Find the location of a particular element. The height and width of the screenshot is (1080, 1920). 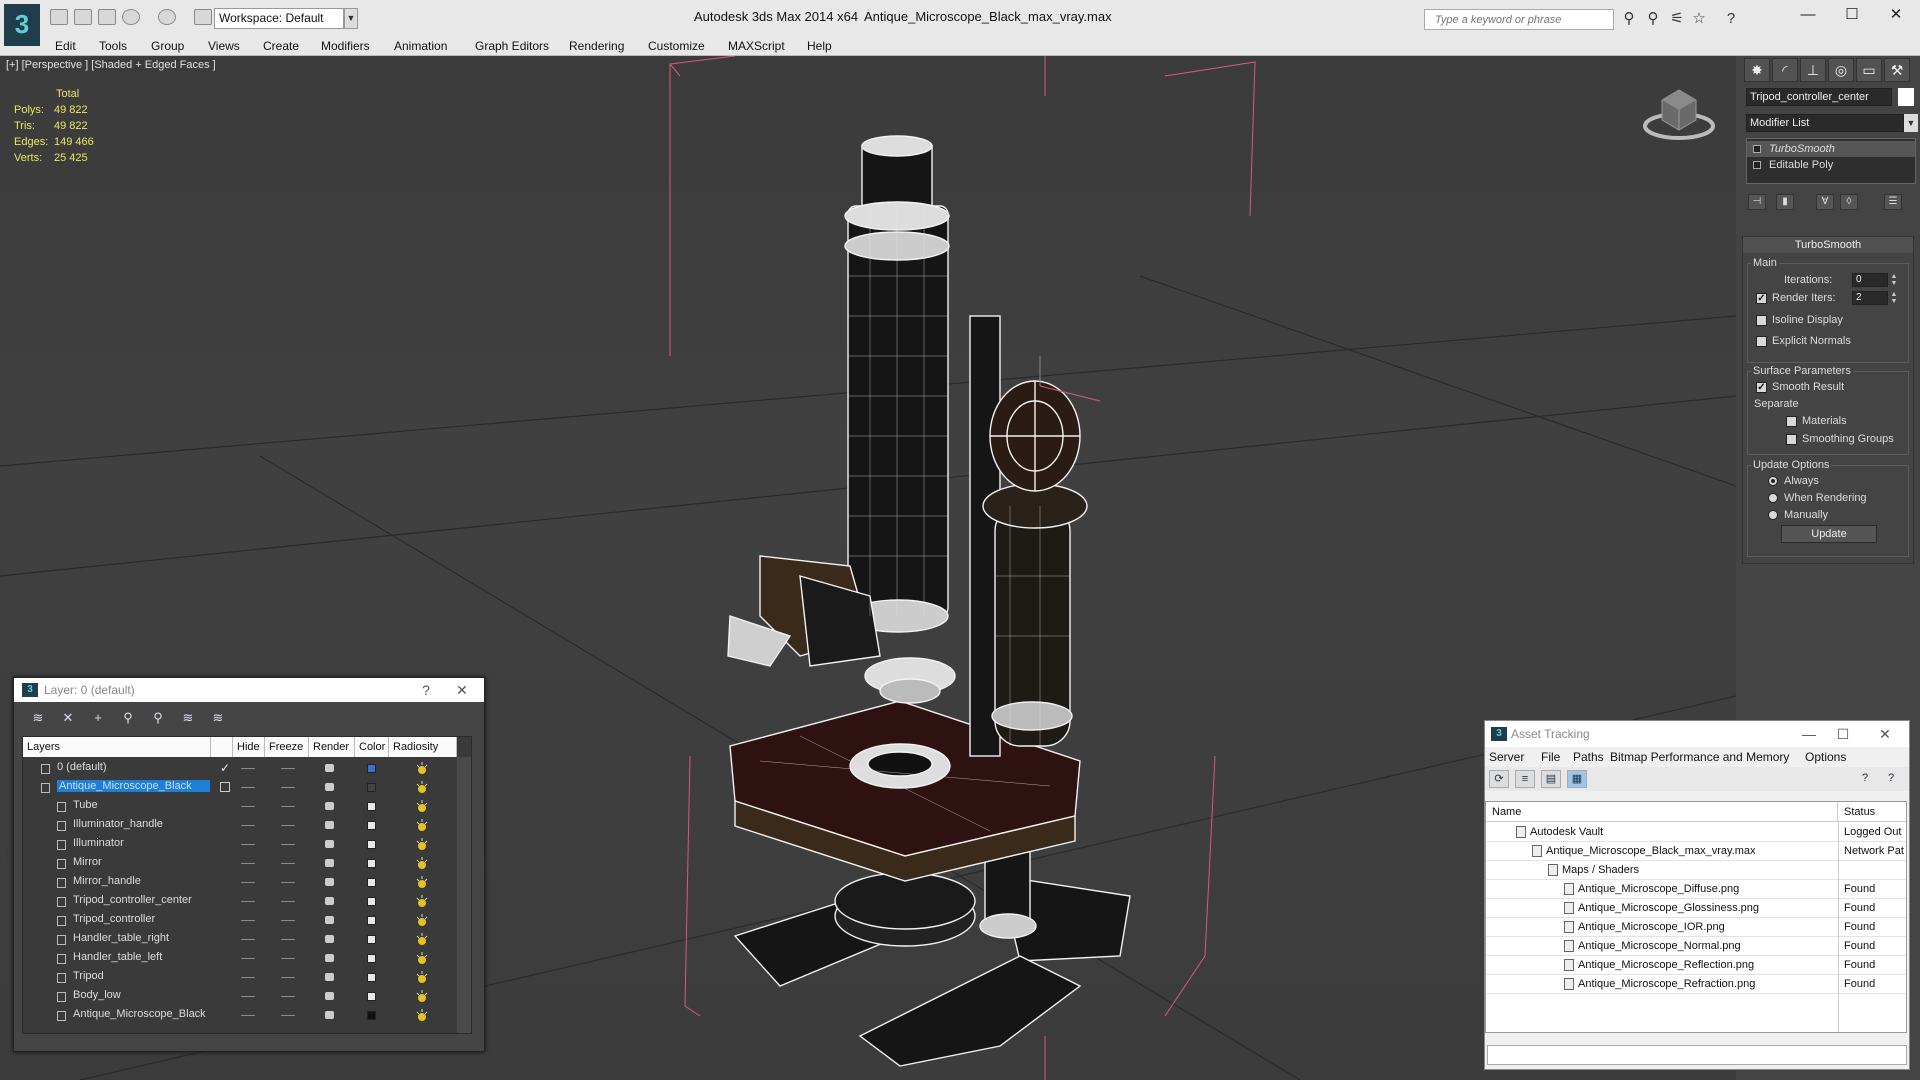

menu-graph-editors: Graph Editors is located at coordinates (512, 46).